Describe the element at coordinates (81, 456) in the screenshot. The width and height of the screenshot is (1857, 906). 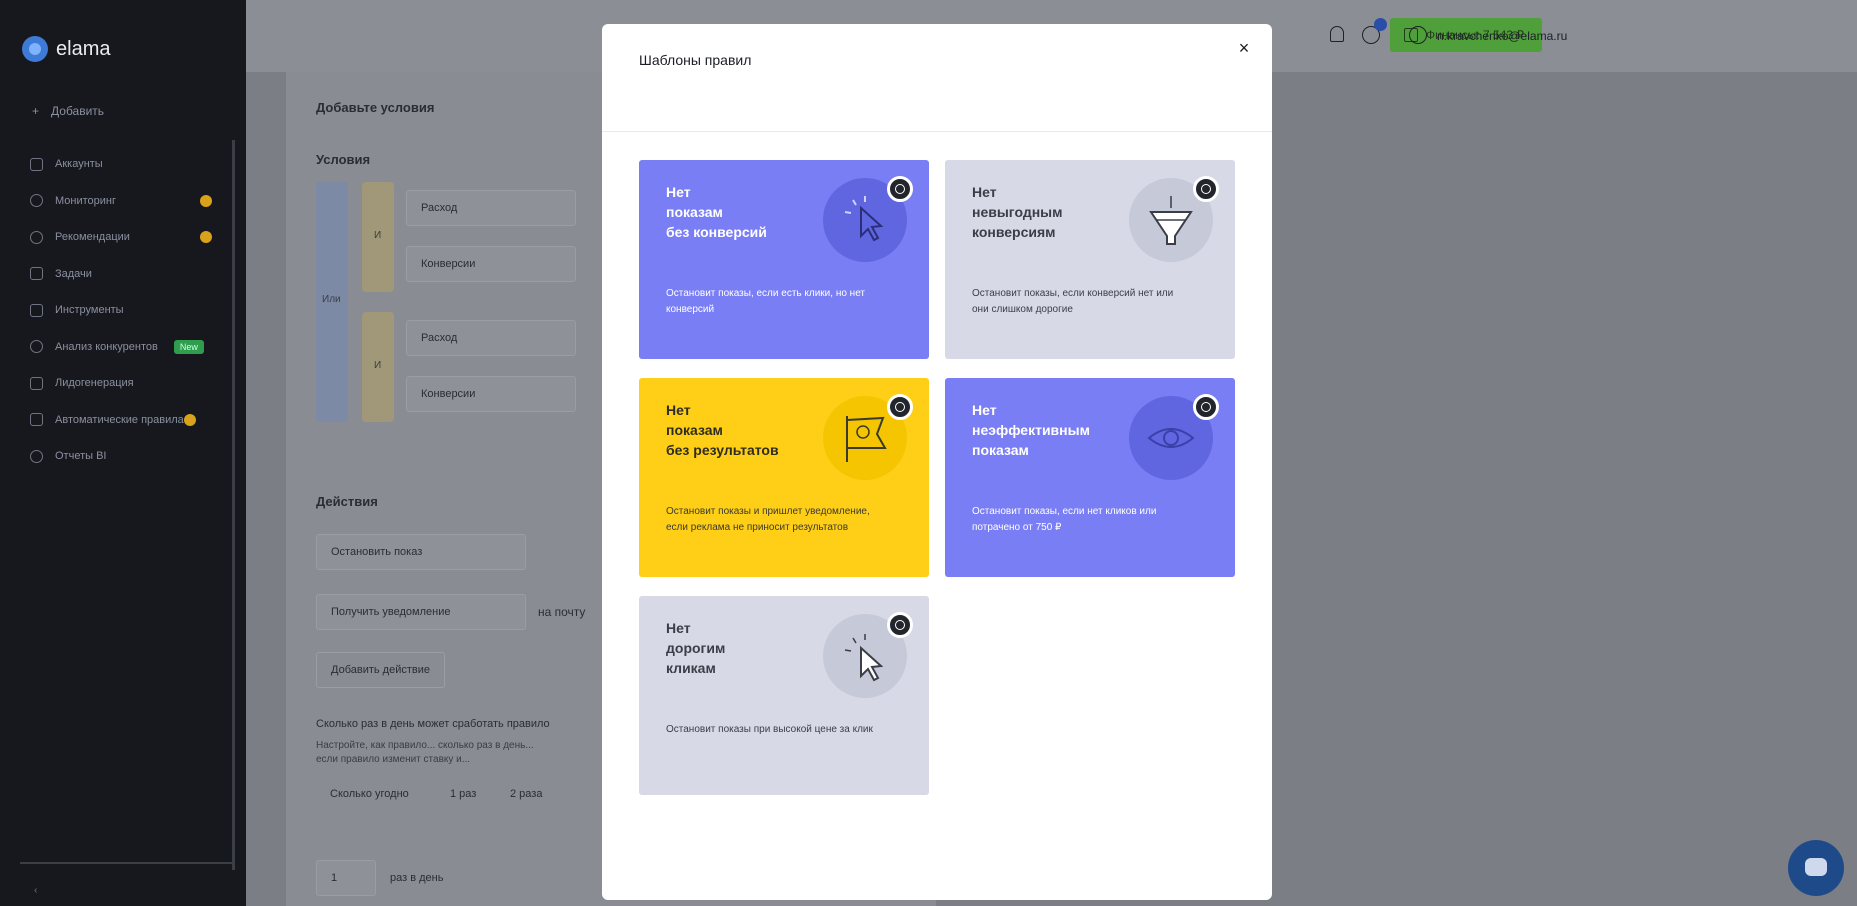
I see `sidebar-item-label: Отчеты BI` at that location.